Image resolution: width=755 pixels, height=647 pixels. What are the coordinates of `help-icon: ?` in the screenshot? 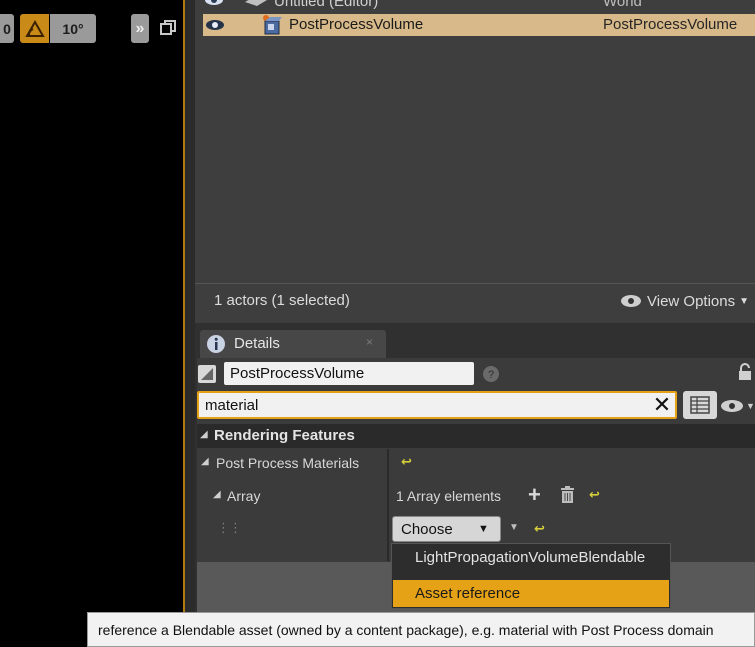 It's located at (491, 374).